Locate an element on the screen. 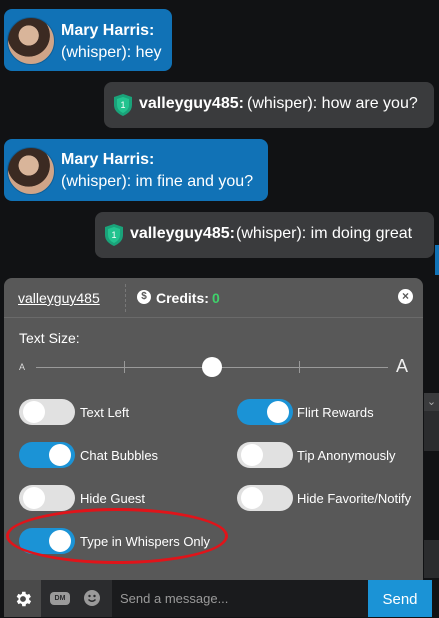 The width and height of the screenshot is (439, 618). chat-message: Mary Harris: (whisper): im fine and you? is located at coordinates (136, 170).